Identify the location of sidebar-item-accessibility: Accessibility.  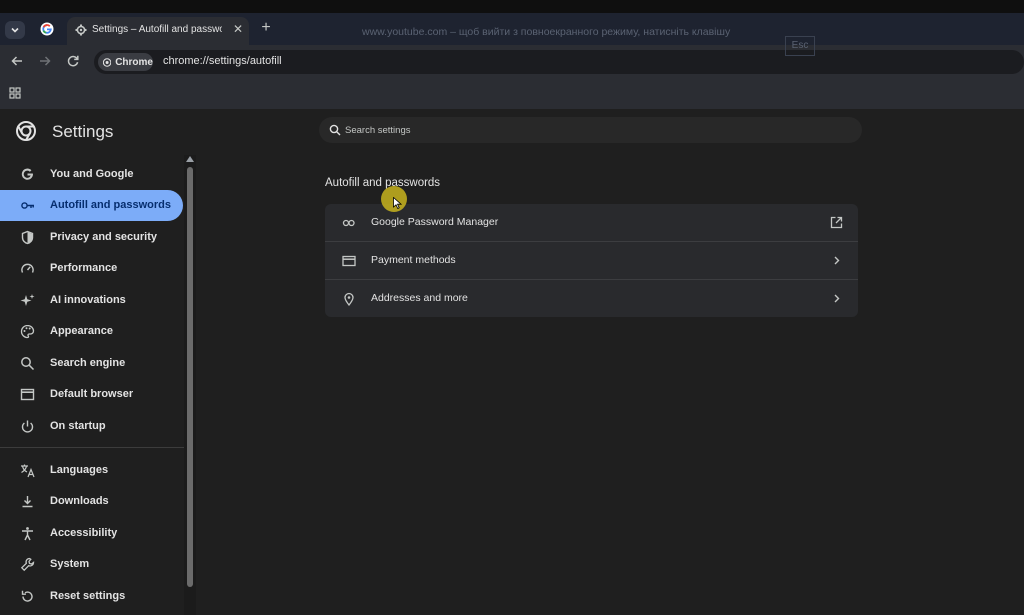
(91, 533).